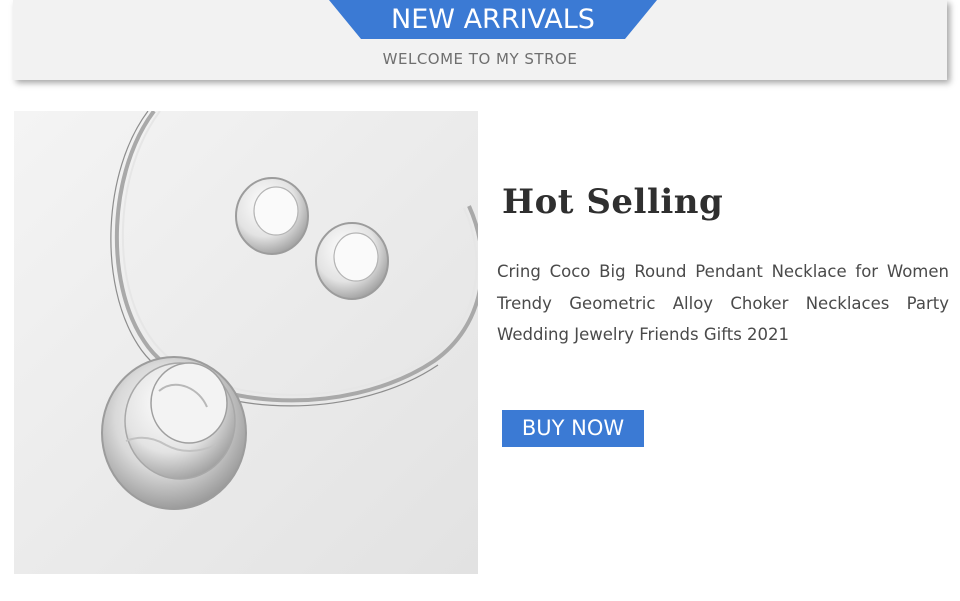 Image resolution: width=960 pixels, height=601 pixels. What do you see at coordinates (573, 428) in the screenshot?
I see `buy-now-button: BUY NOW` at bounding box center [573, 428].